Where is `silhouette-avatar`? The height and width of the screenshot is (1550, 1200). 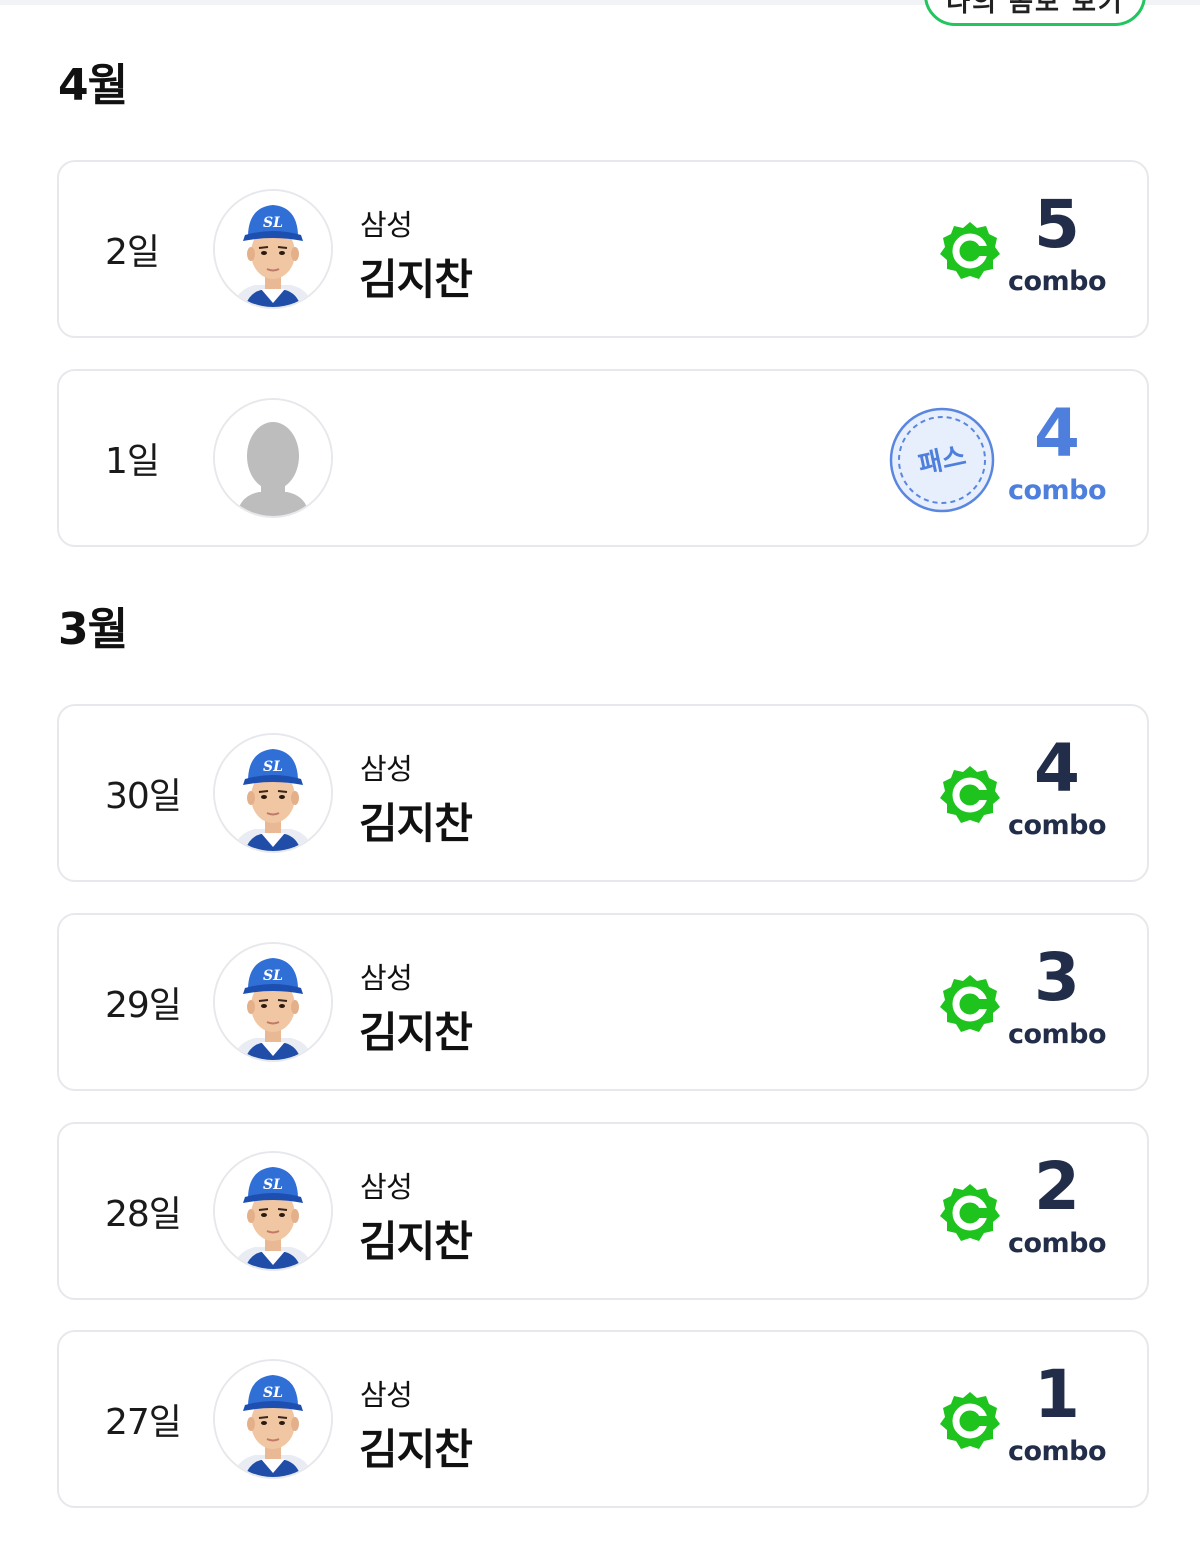
silhouette-avatar is located at coordinates (273, 458).